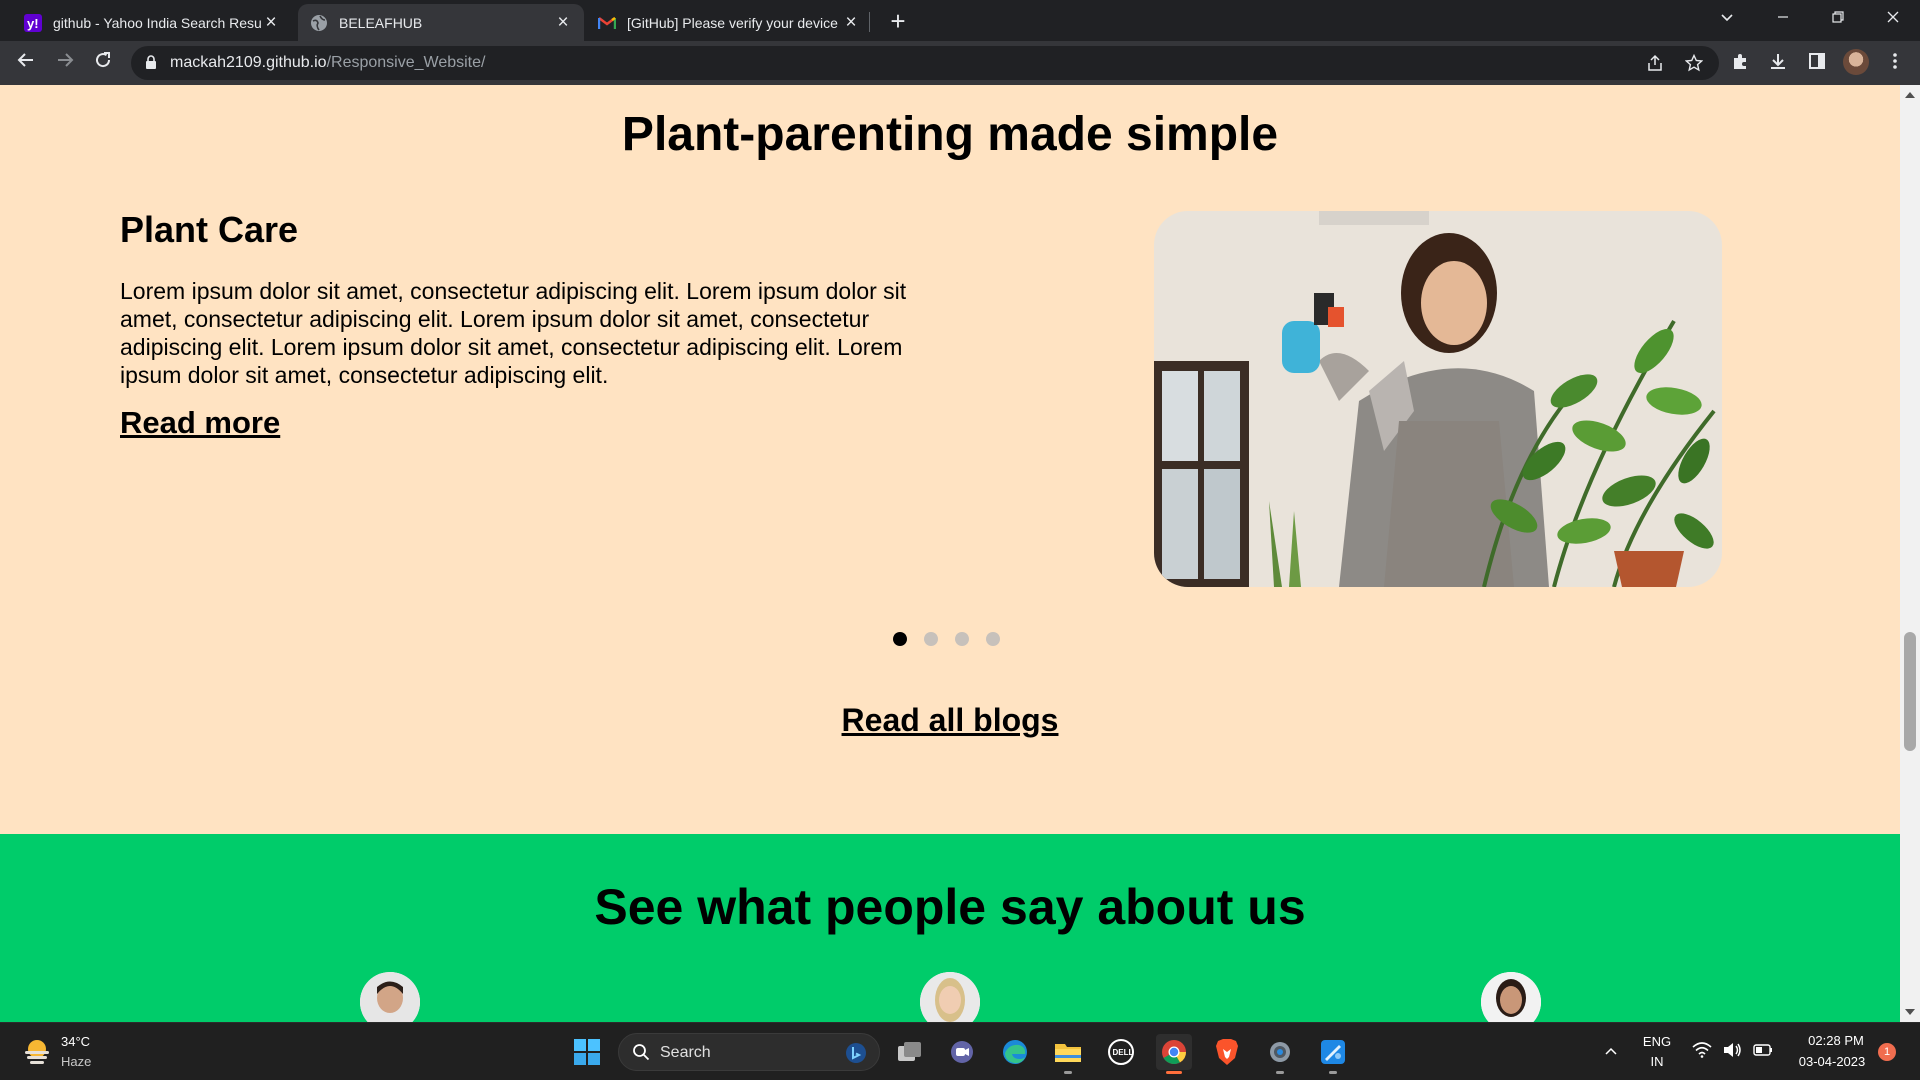 The image size is (1920, 1080). What do you see at coordinates (1438, 399) in the screenshot?
I see `plant-care-image` at bounding box center [1438, 399].